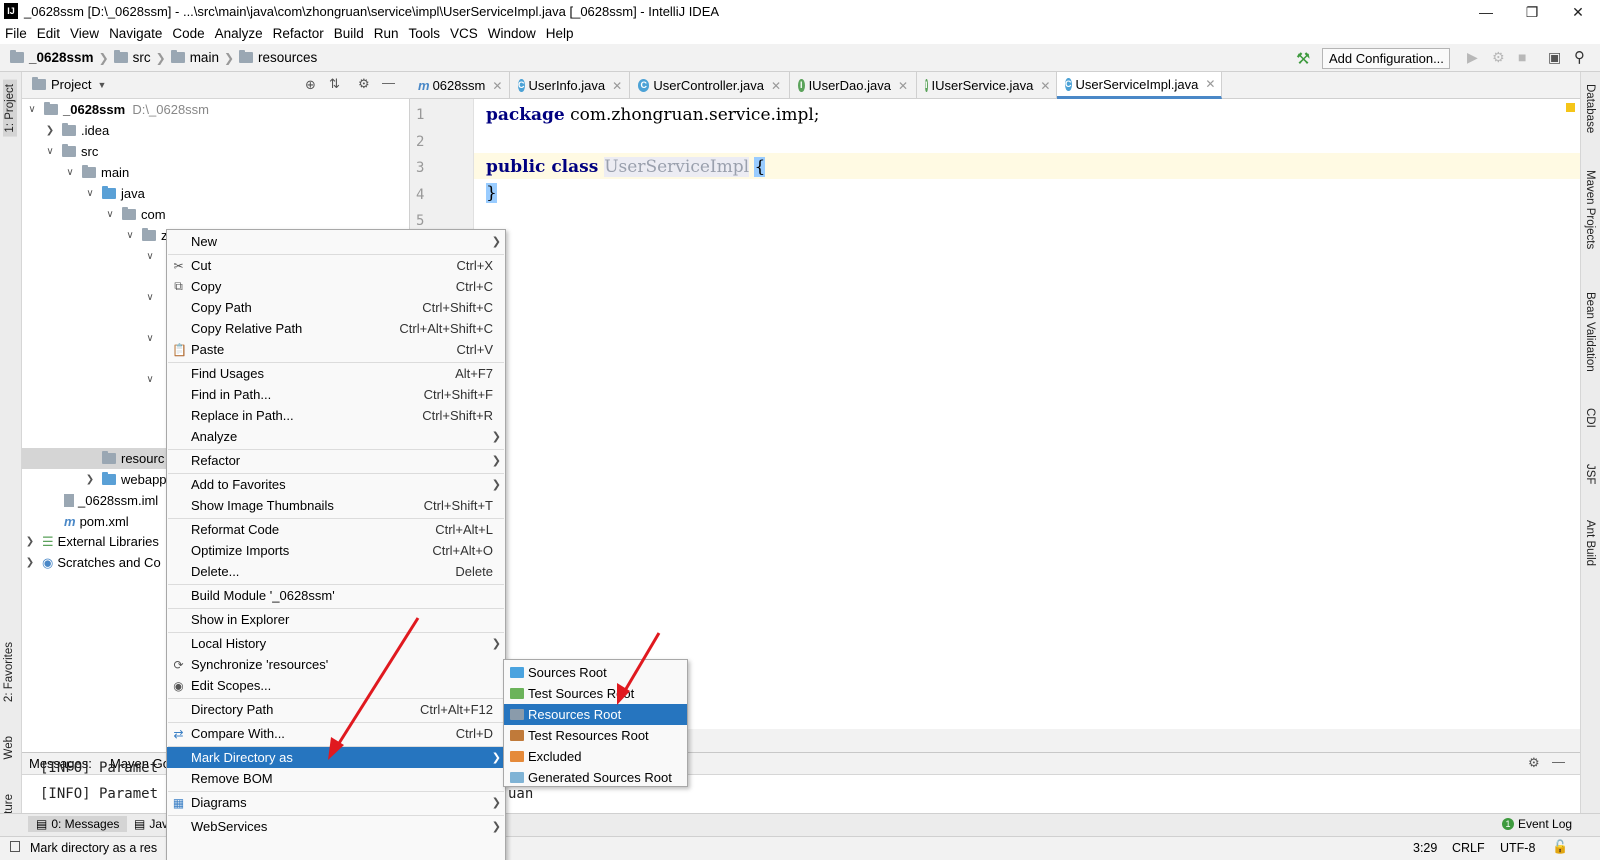  What do you see at coordinates (61, 57) in the screenshot?
I see `breadcrumb-project: _0628ssm` at bounding box center [61, 57].